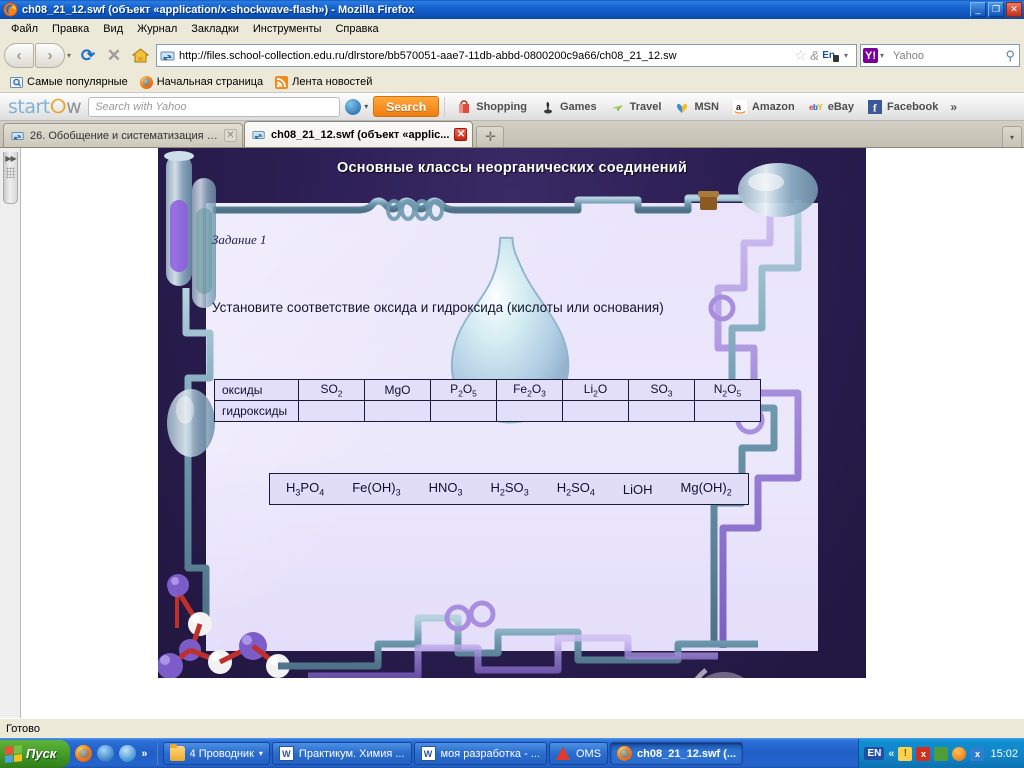 This screenshot has width=1024, height=768. Describe the element at coordinates (903, 107) in the screenshot. I see `startnow-link-facebook: f Facebook` at that location.